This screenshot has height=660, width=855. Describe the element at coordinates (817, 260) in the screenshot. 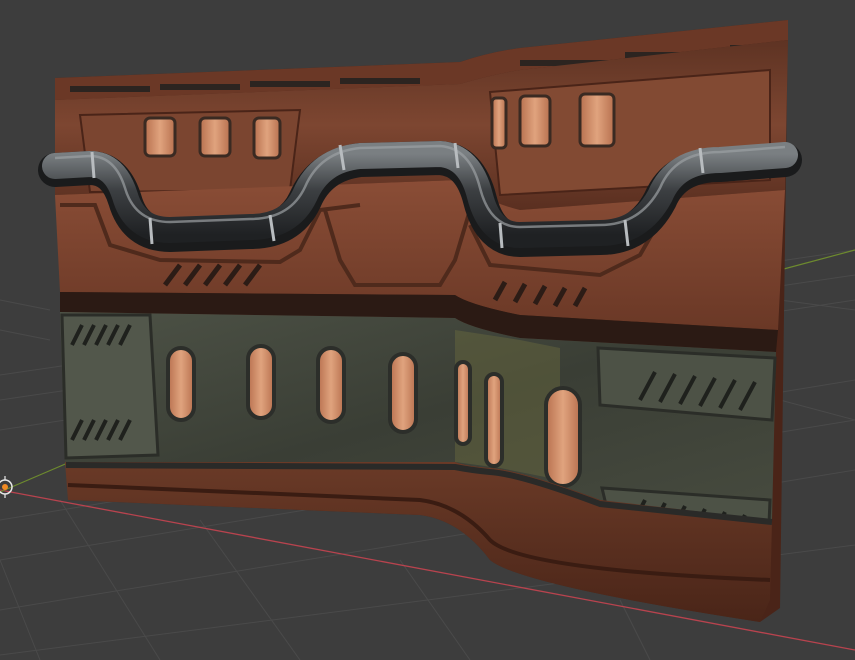

I see `y-axis-line-far` at that location.